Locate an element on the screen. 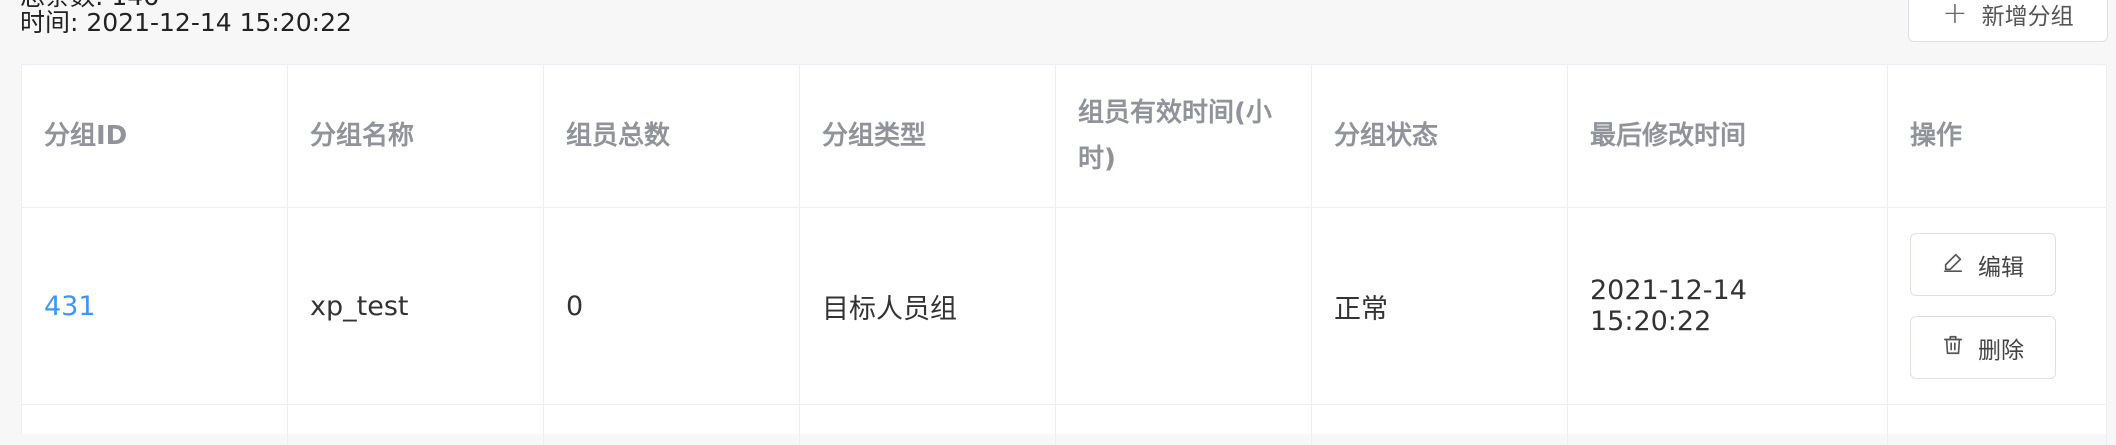 The width and height of the screenshot is (2116, 445). cell-member-count: 0 is located at coordinates (672, 306).